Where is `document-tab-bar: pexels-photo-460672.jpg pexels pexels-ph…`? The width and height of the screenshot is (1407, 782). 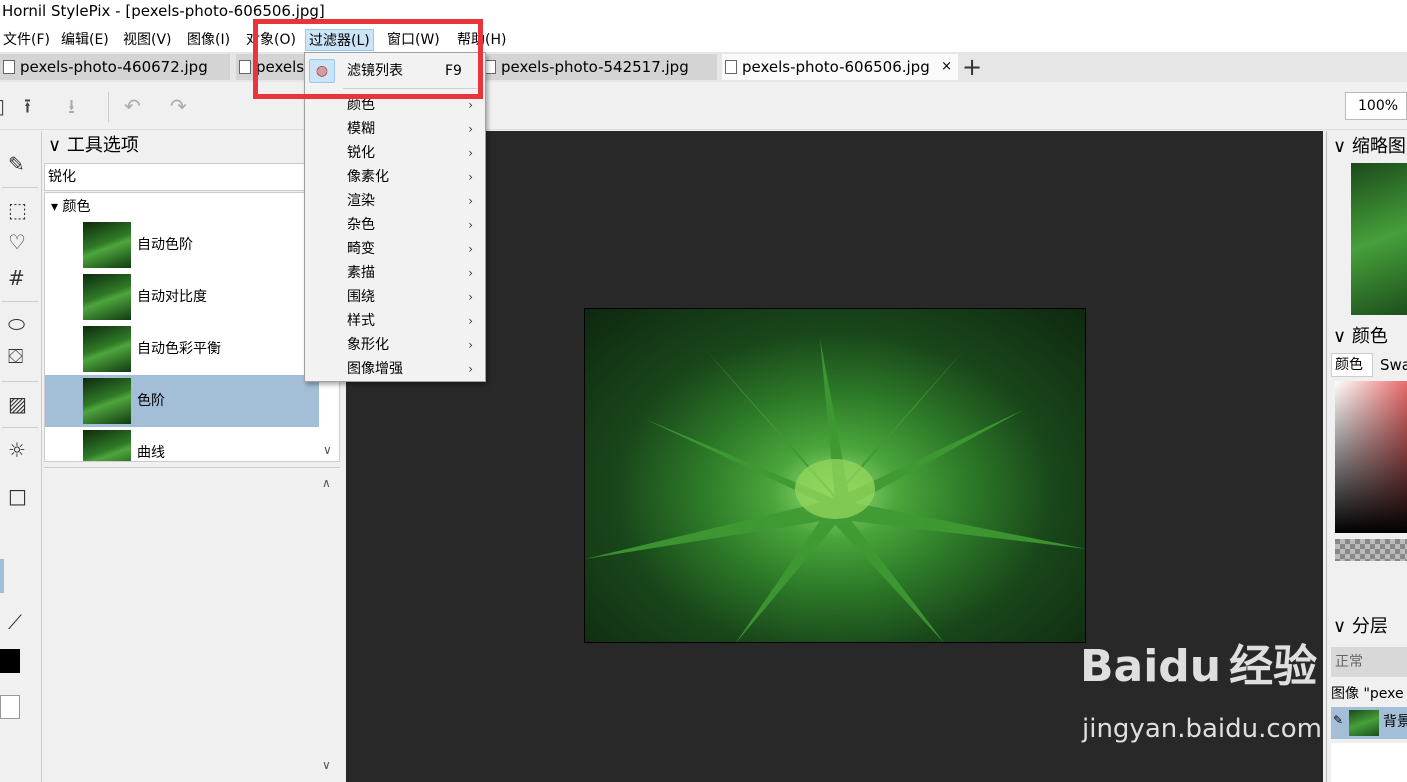
document-tab-bar: pexels-photo-460672.jpg pexels pexels-ph… is located at coordinates (703, 67).